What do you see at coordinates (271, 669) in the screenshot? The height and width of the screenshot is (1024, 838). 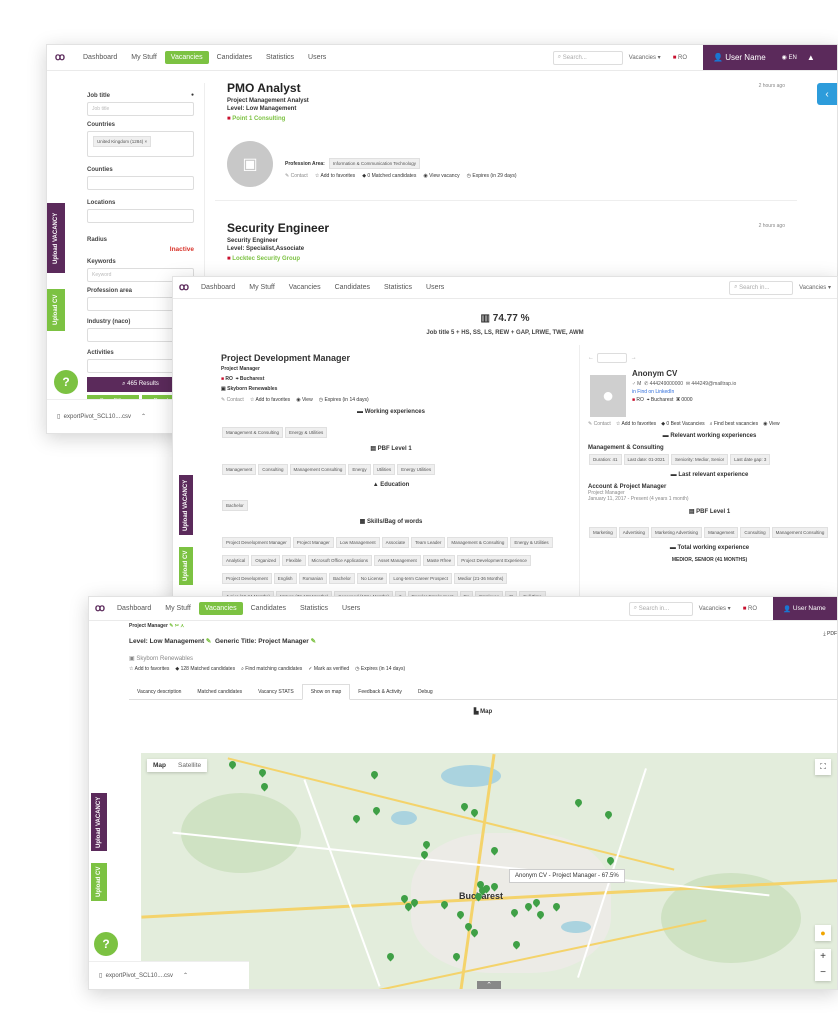 I see `find-matching-link: ⌕ Find matching candidates` at bounding box center [271, 669].